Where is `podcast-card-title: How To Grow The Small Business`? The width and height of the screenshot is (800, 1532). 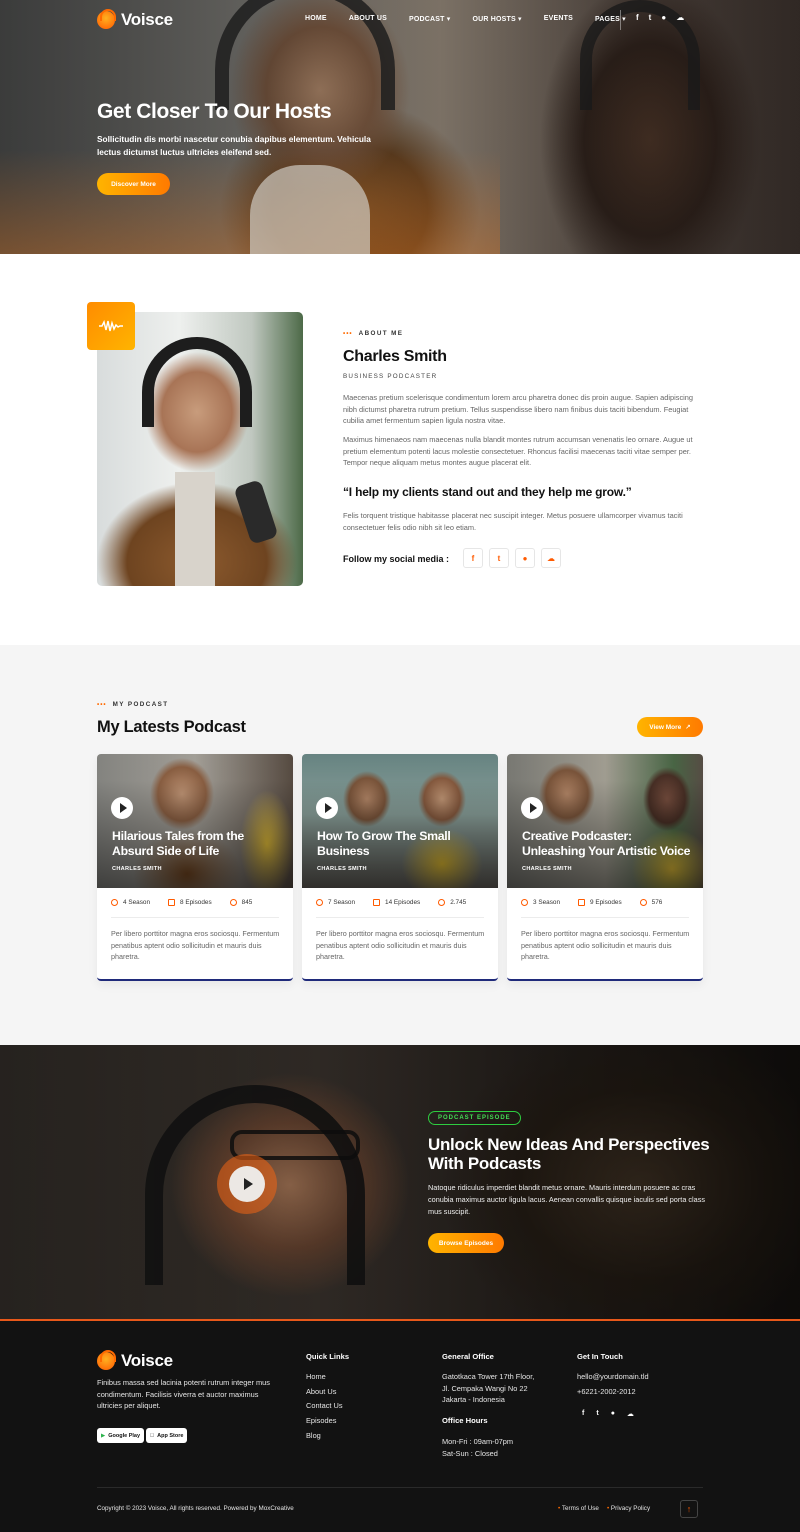 podcast-card-title: How To Grow The Small Business is located at coordinates (402, 844).